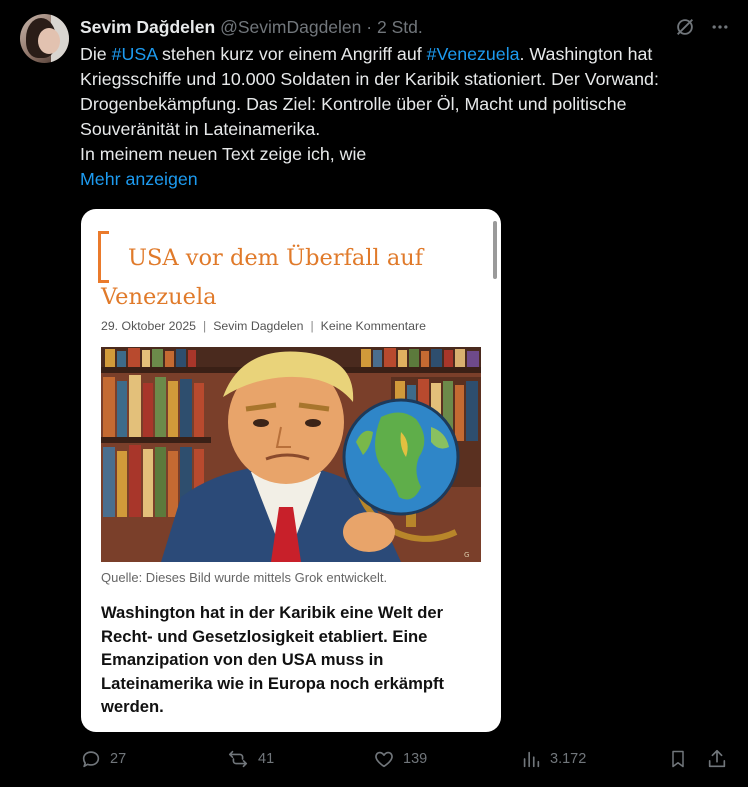 This screenshot has height=787, width=748. Describe the element at coordinates (466, 555) in the screenshot. I see `svg-text: G` at that location.